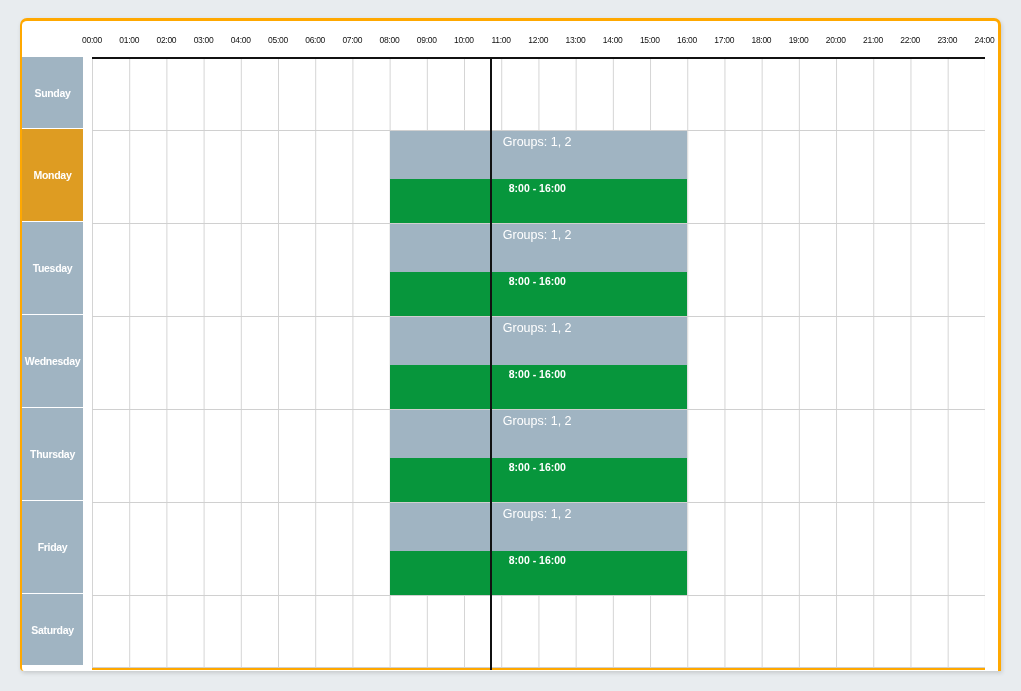 The height and width of the screenshot is (691, 1021). Describe the element at coordinates (464, 39) in the screenshot. I see `hour-label: 10:00` at that location.